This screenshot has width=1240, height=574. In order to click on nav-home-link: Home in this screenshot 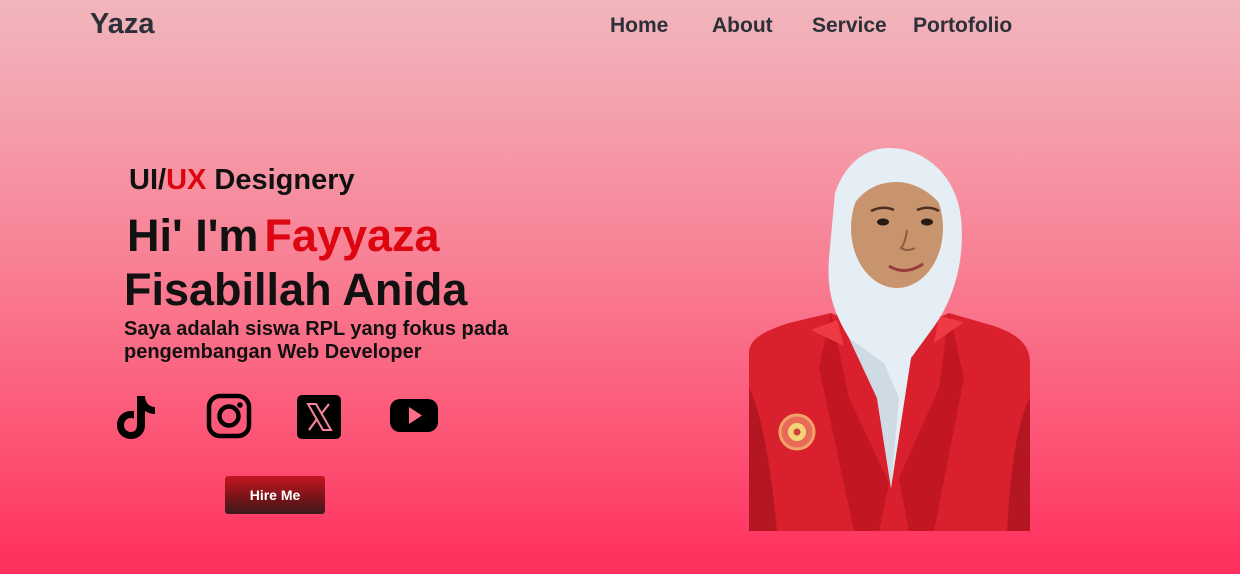, I will do `click(639, 26)`.